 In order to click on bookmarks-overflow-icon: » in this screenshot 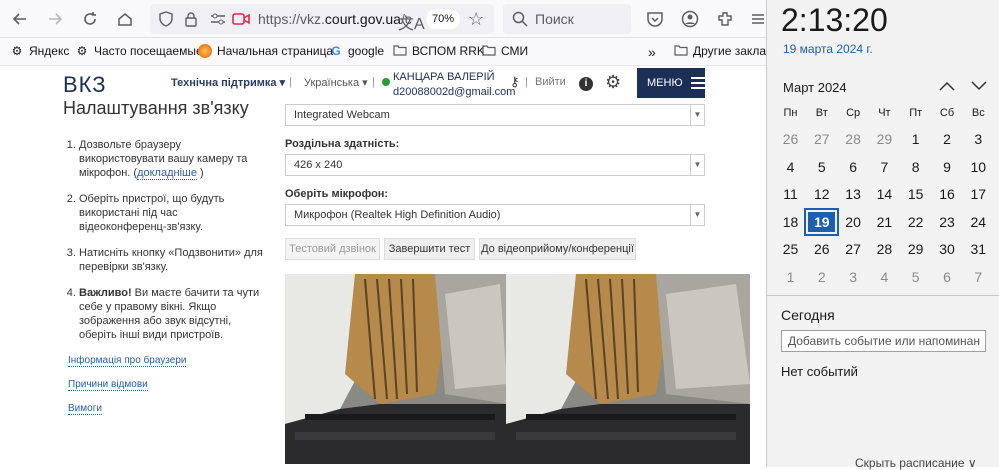, I will do `click(652, 52)`.